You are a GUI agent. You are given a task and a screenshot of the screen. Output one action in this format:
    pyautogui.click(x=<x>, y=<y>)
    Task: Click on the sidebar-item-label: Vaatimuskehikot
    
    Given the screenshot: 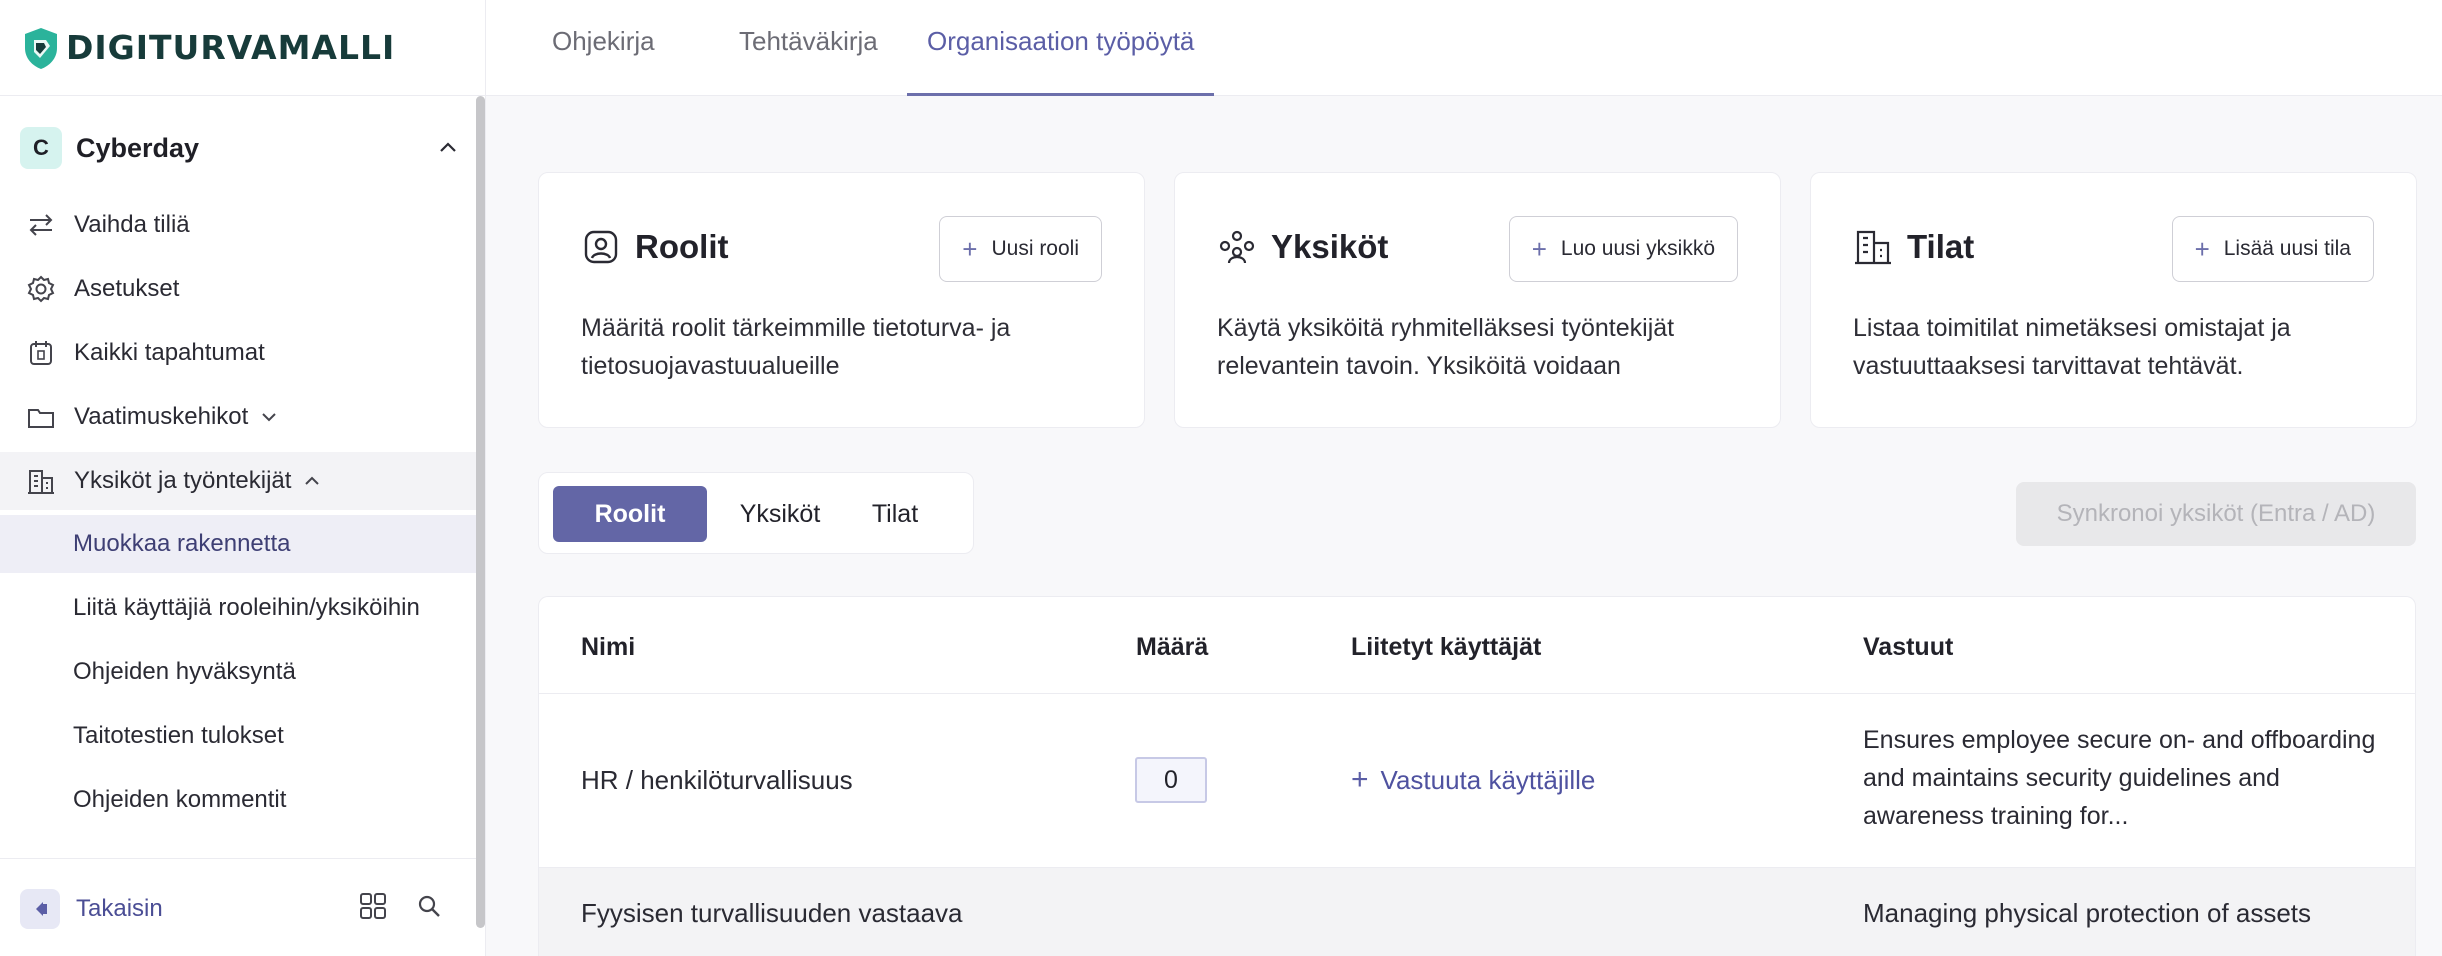 What is the action you would take?
    pyautogui.click(x=161, y=416)
    